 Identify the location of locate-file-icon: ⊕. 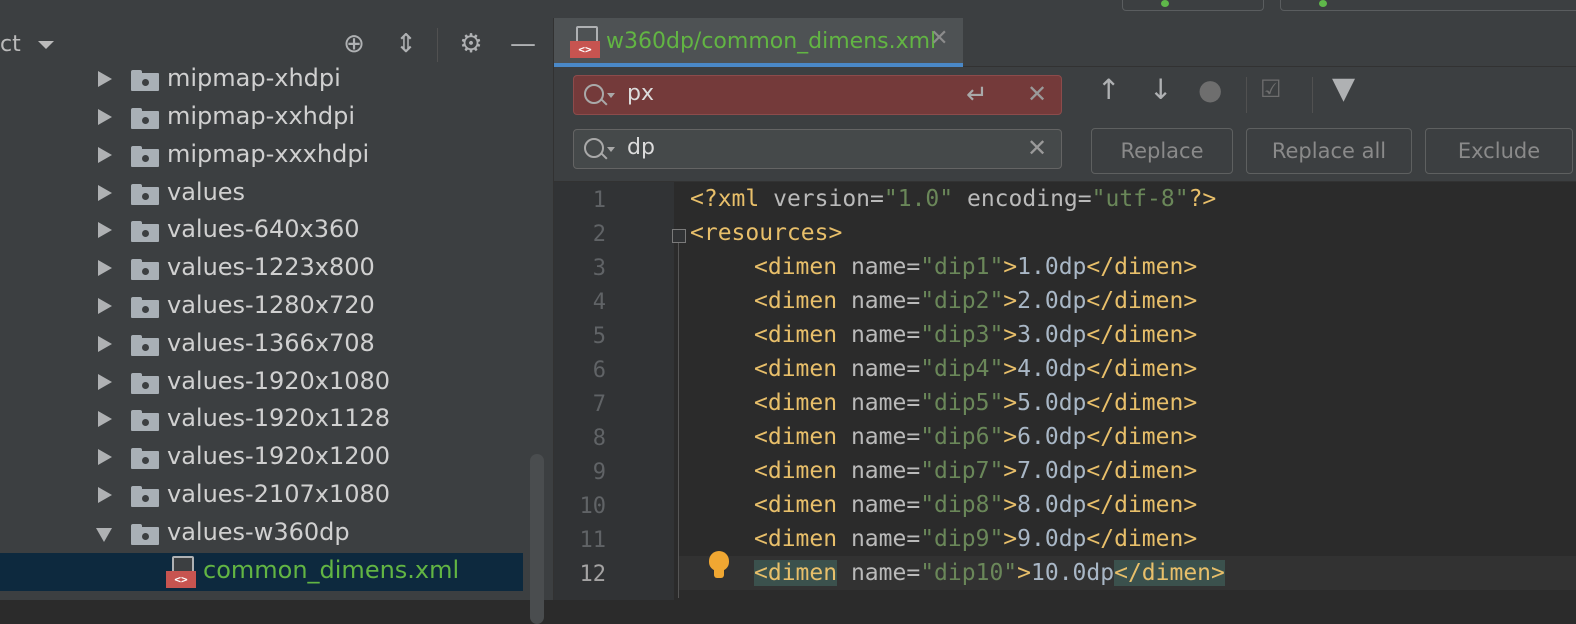
(354, 44).